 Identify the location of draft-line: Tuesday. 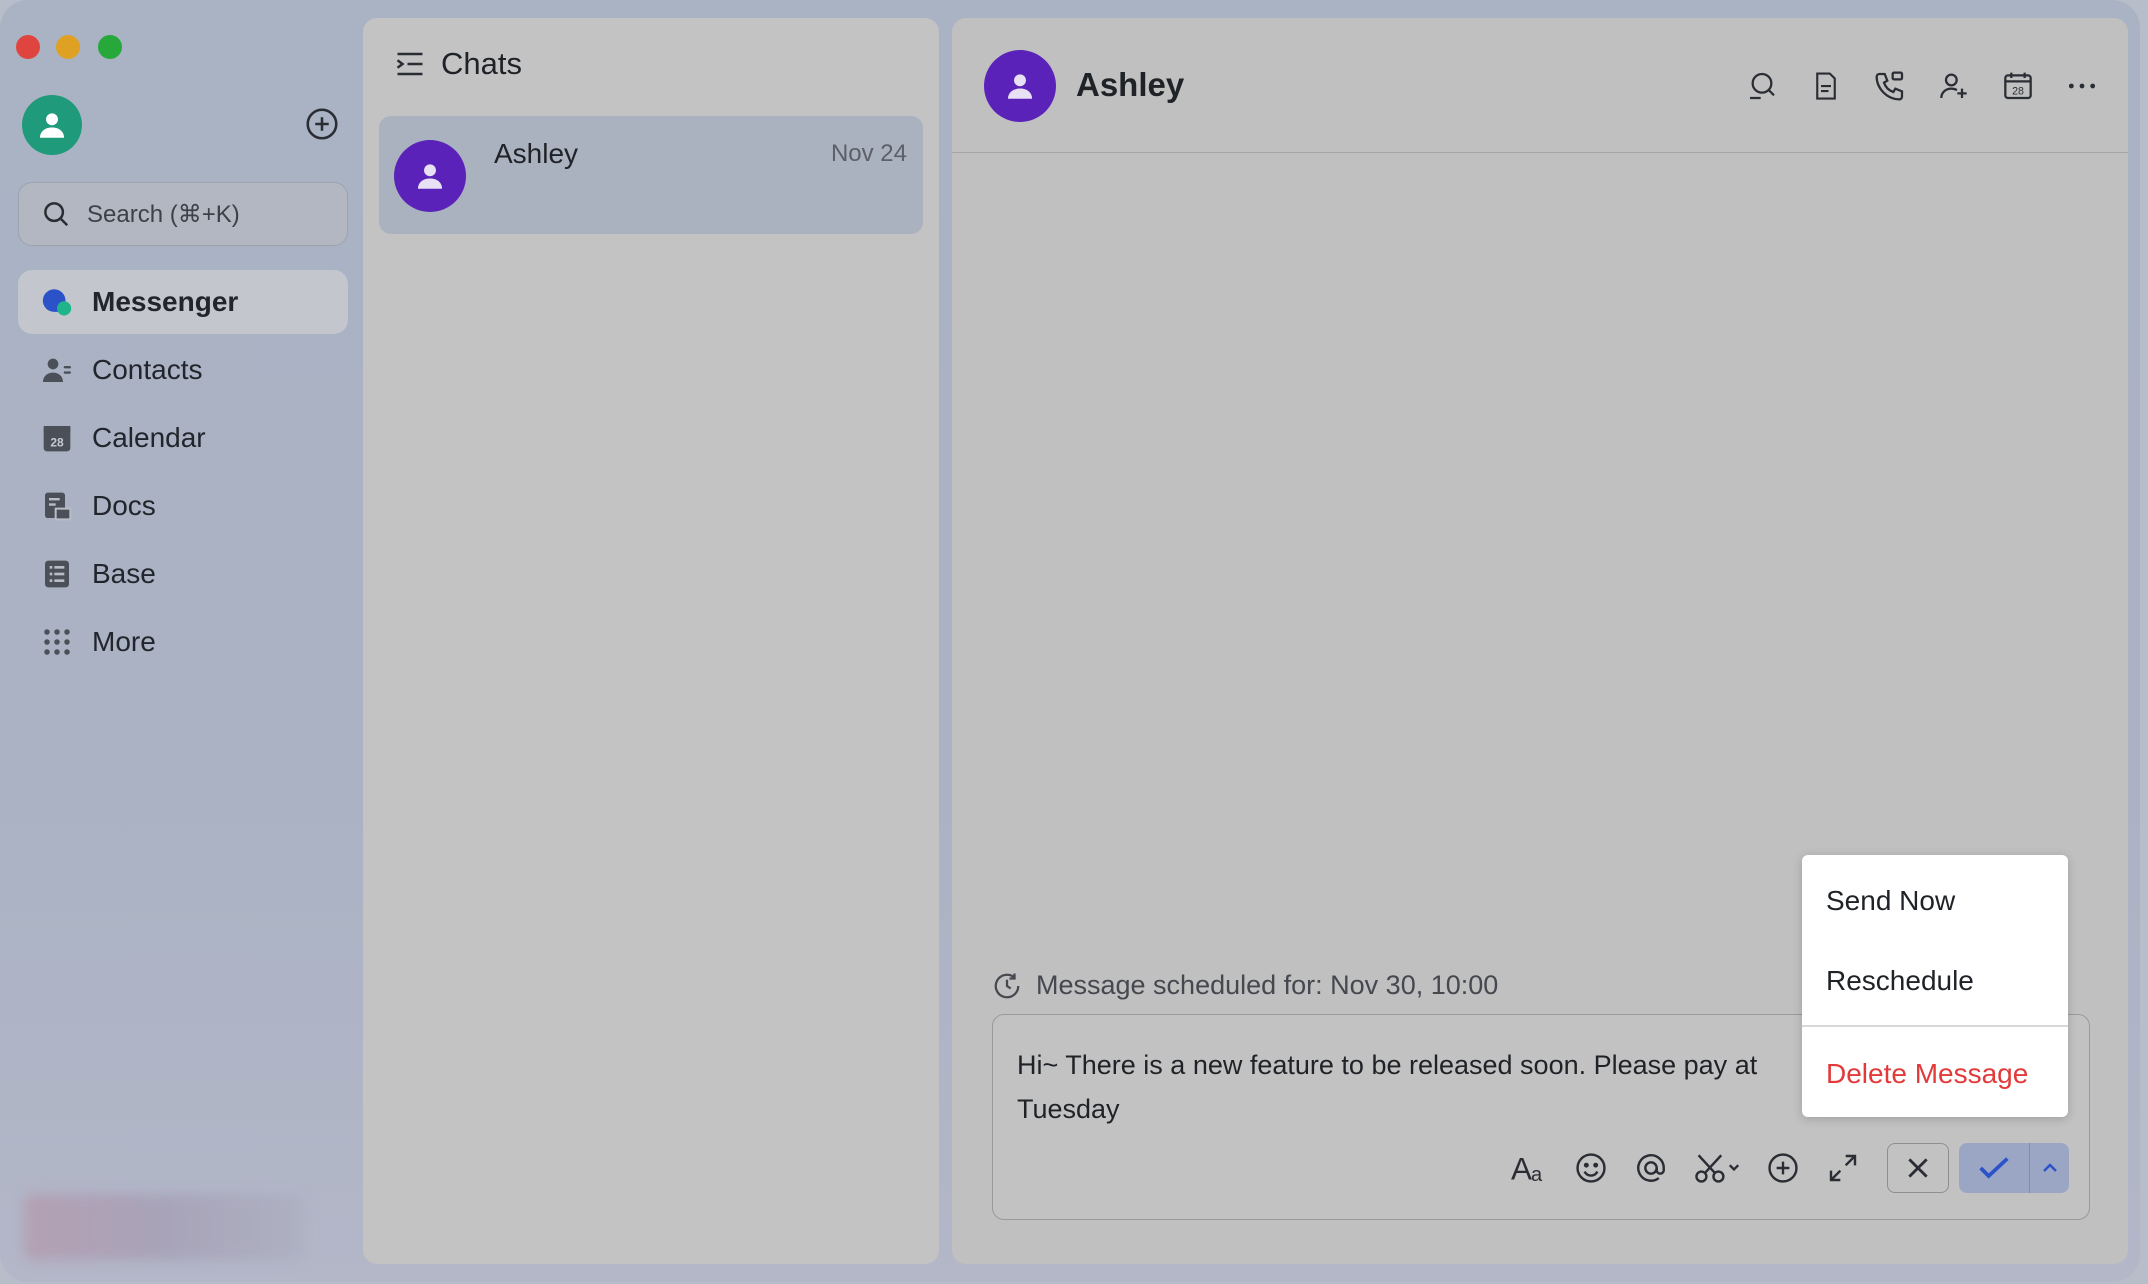
(1068, 1109).